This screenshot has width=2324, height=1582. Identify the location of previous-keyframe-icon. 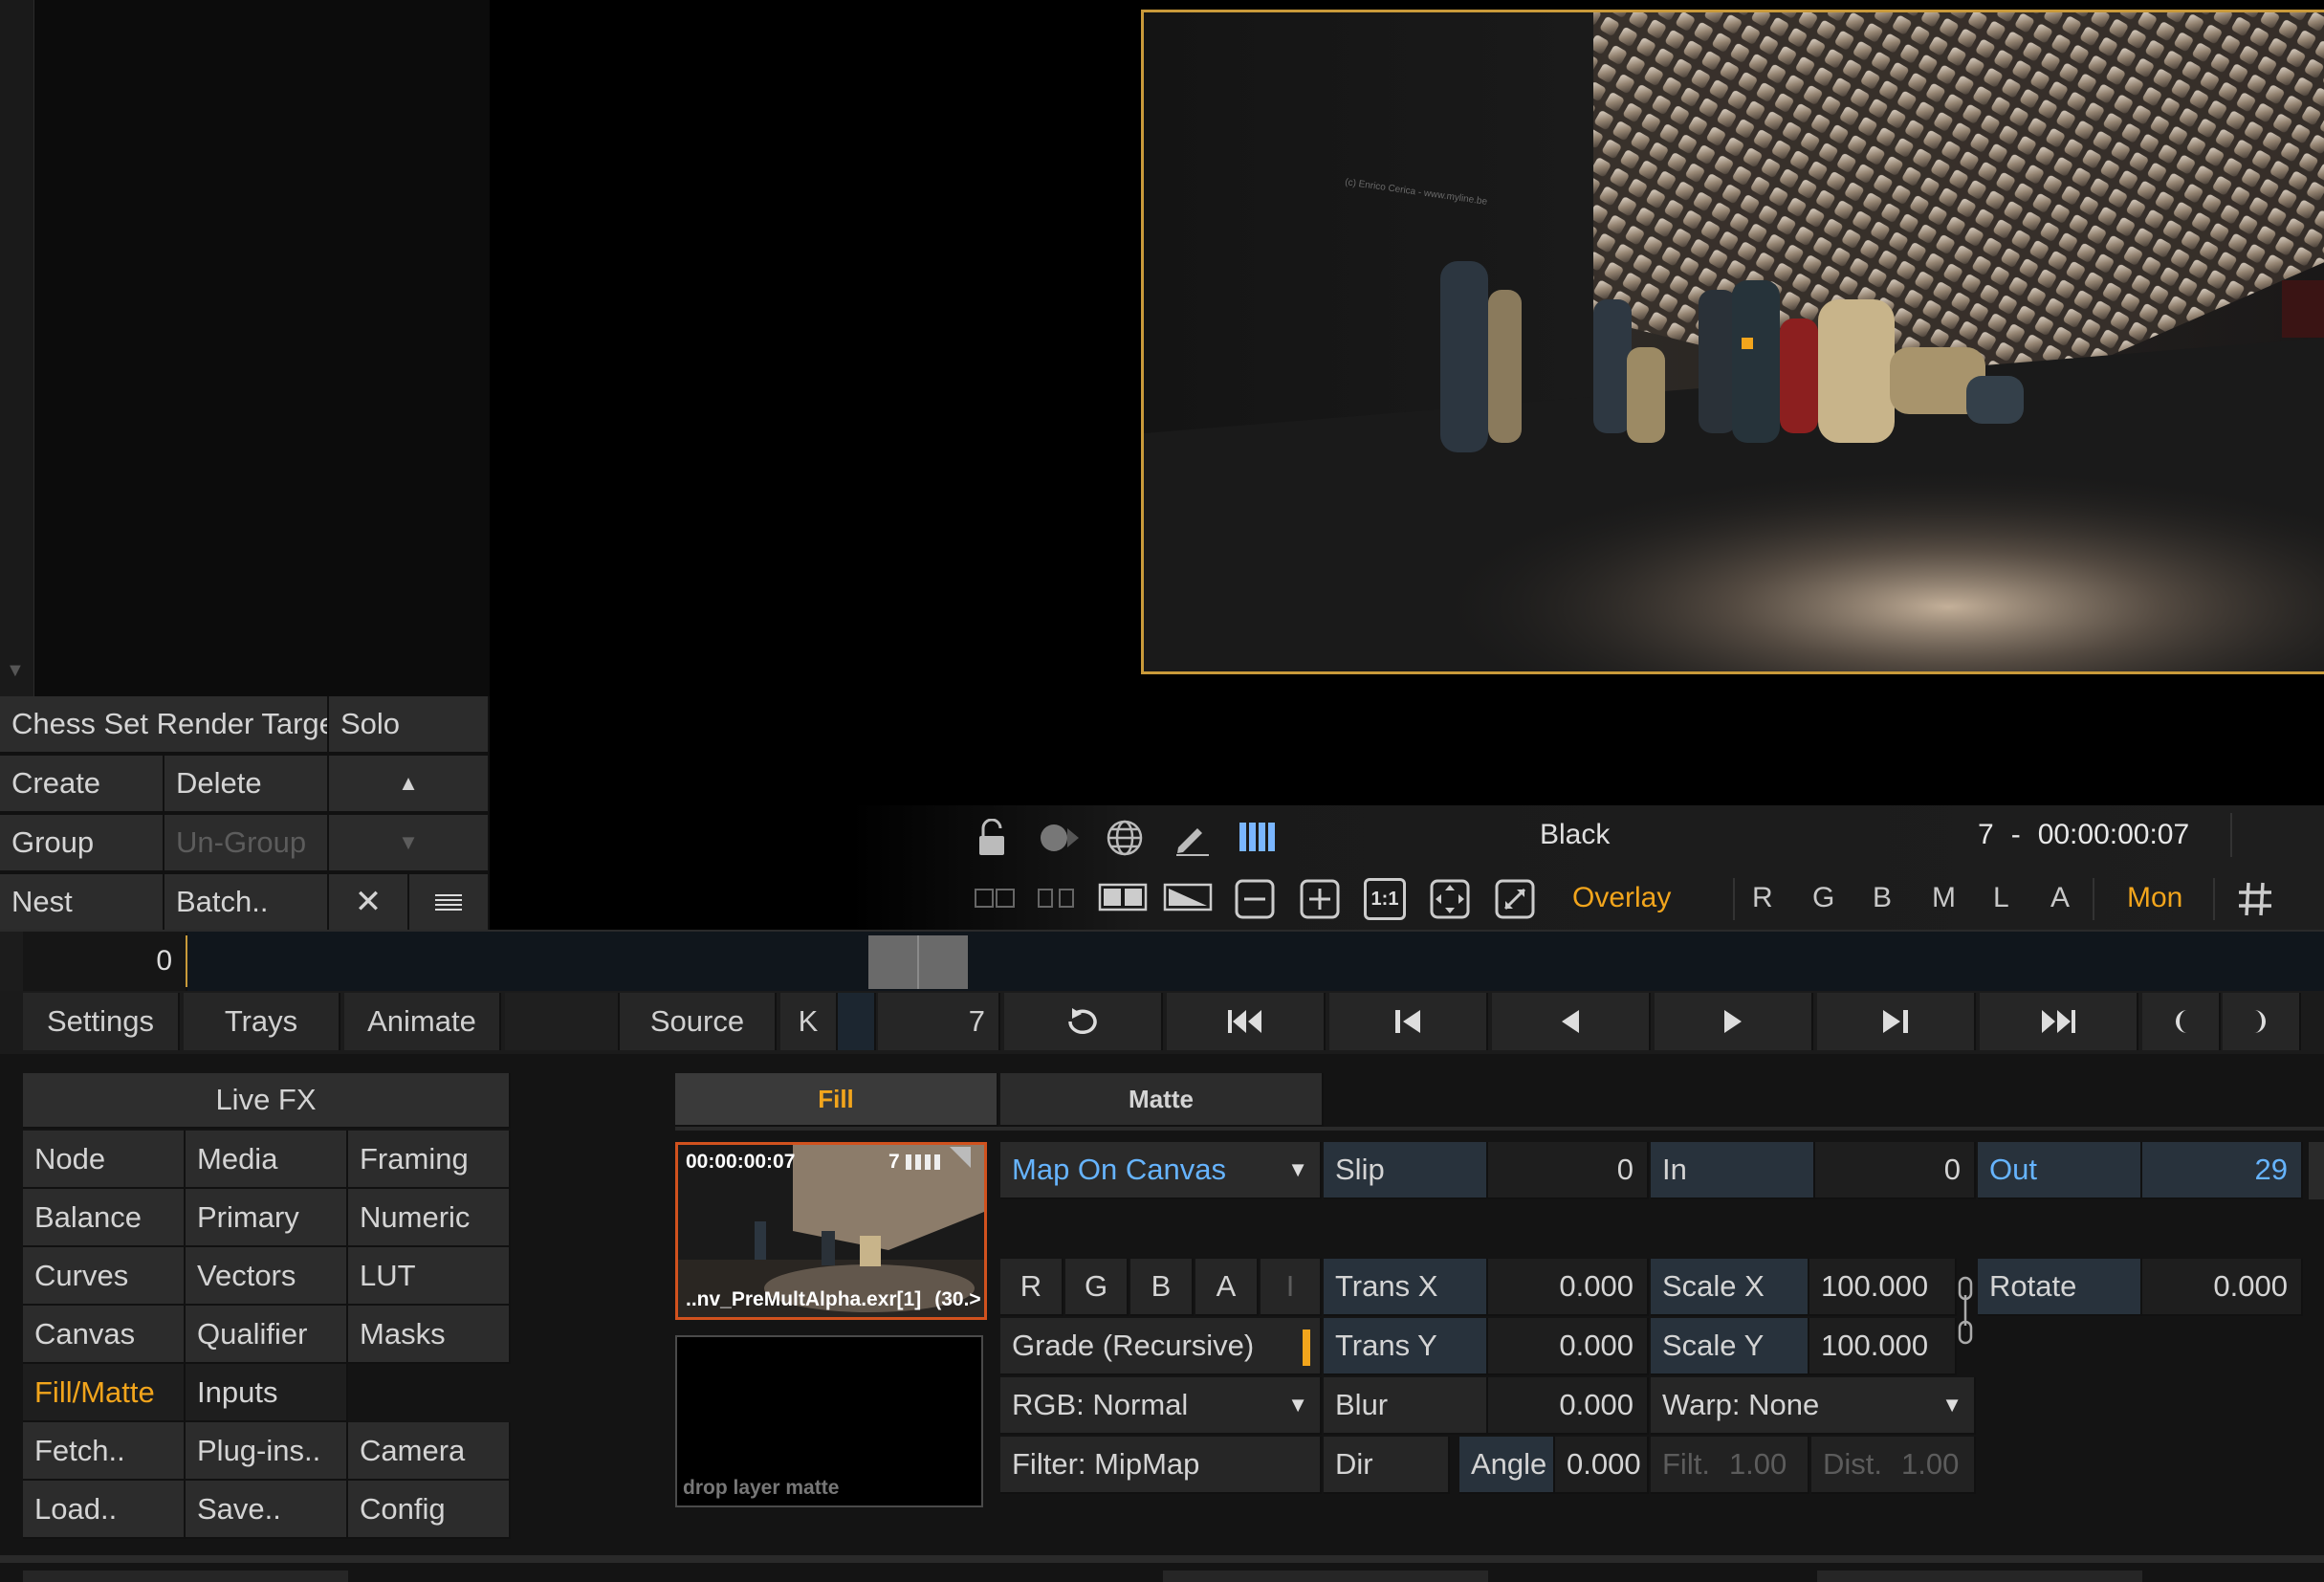
(1408, 1021).